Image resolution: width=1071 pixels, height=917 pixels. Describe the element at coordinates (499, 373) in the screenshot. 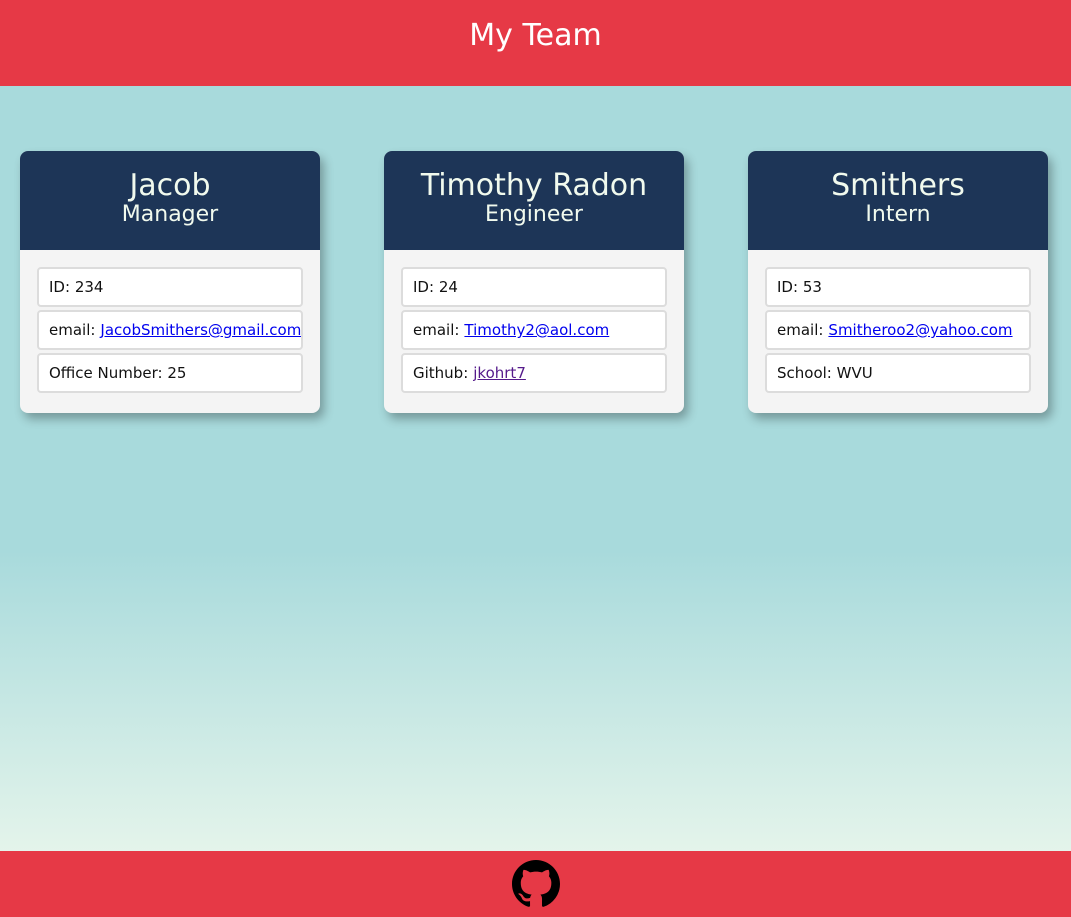

I see `github-link: jkohrt7` at that location.